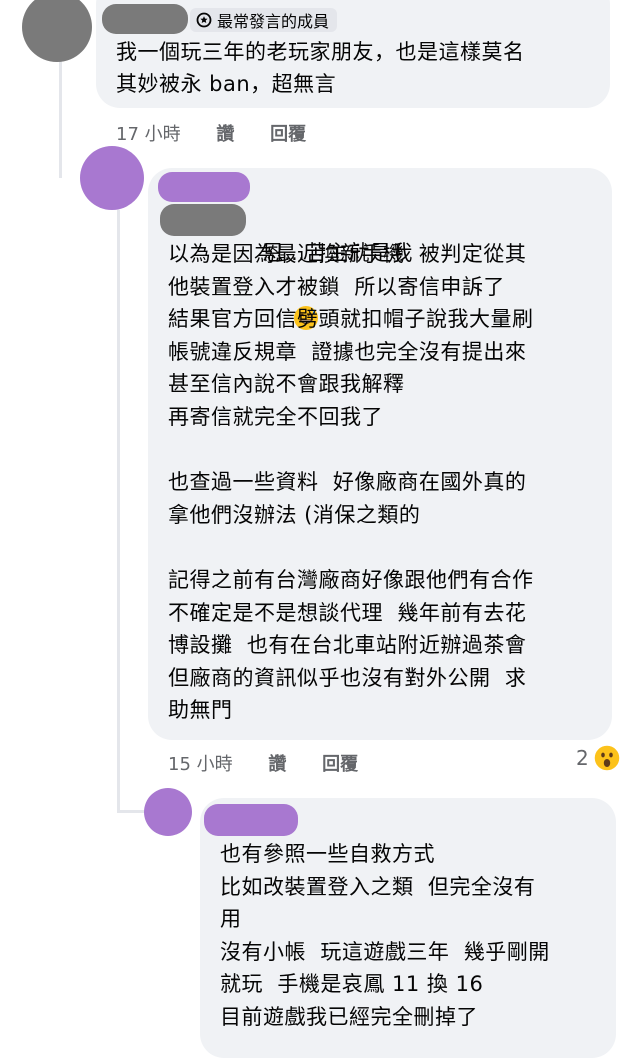 Image resolution: width=638 pixels, height=1058 pixels. I want to click on comment-text-line: 用, so click(231, 919).